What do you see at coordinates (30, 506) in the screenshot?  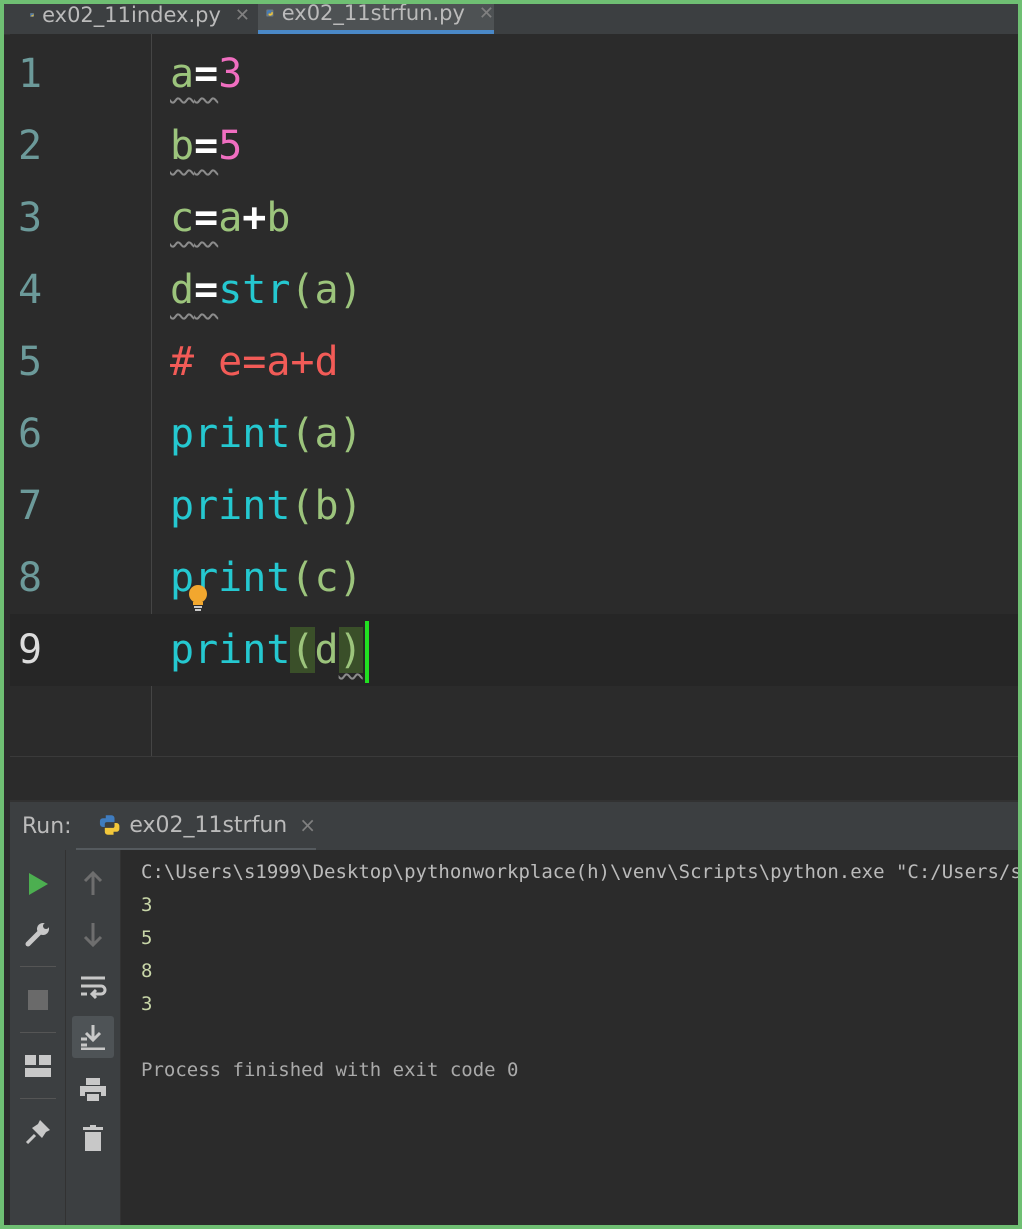 I see `line-number: 7` at bounding box center [30, 506].